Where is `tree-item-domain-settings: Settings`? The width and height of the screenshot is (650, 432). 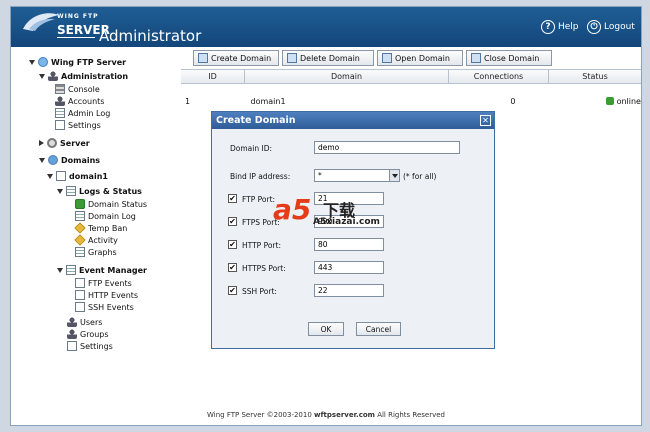
tree-item-domain-settings: Settings is located at coordinates (90, 346).